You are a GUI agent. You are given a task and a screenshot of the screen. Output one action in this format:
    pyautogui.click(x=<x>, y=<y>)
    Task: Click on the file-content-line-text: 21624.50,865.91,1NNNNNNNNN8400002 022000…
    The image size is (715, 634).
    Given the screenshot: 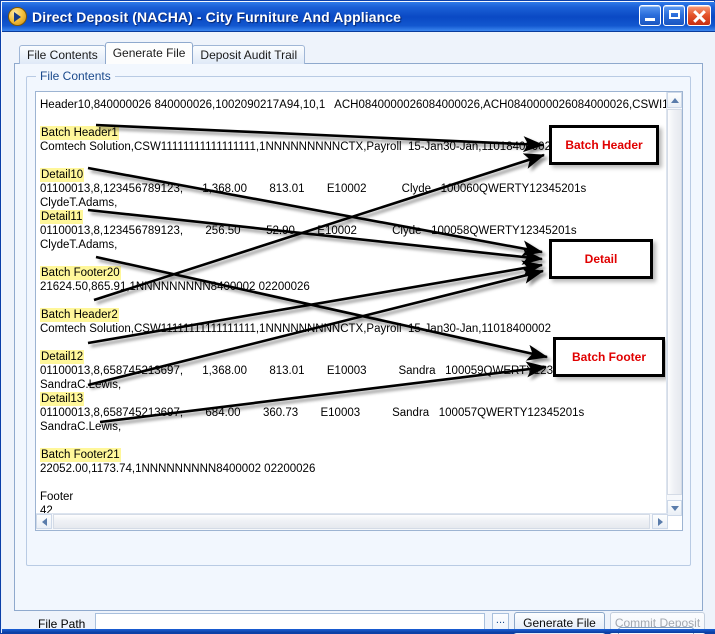 What is the action you would take?
    pyautogui.click(x=175, y=287)
    